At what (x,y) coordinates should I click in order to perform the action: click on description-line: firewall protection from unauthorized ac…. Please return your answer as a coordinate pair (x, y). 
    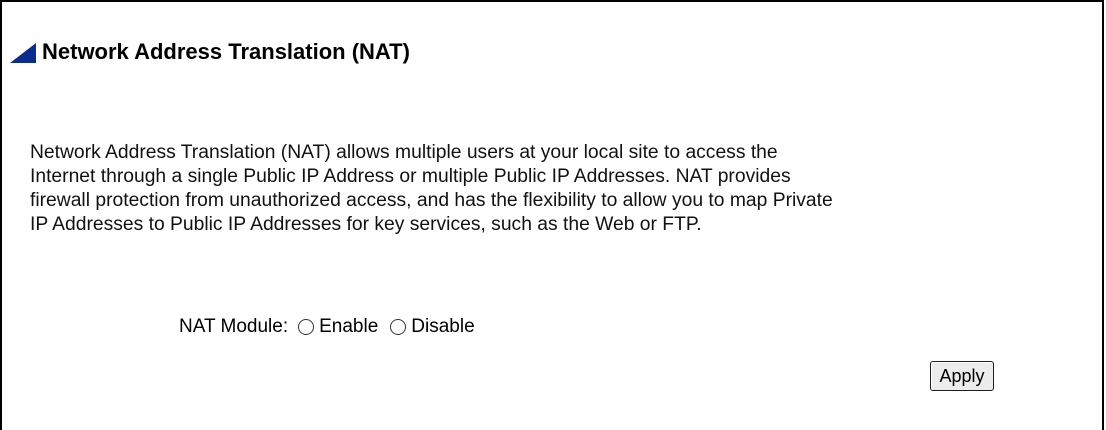
    Looking at the image, I should click on (431, 200).